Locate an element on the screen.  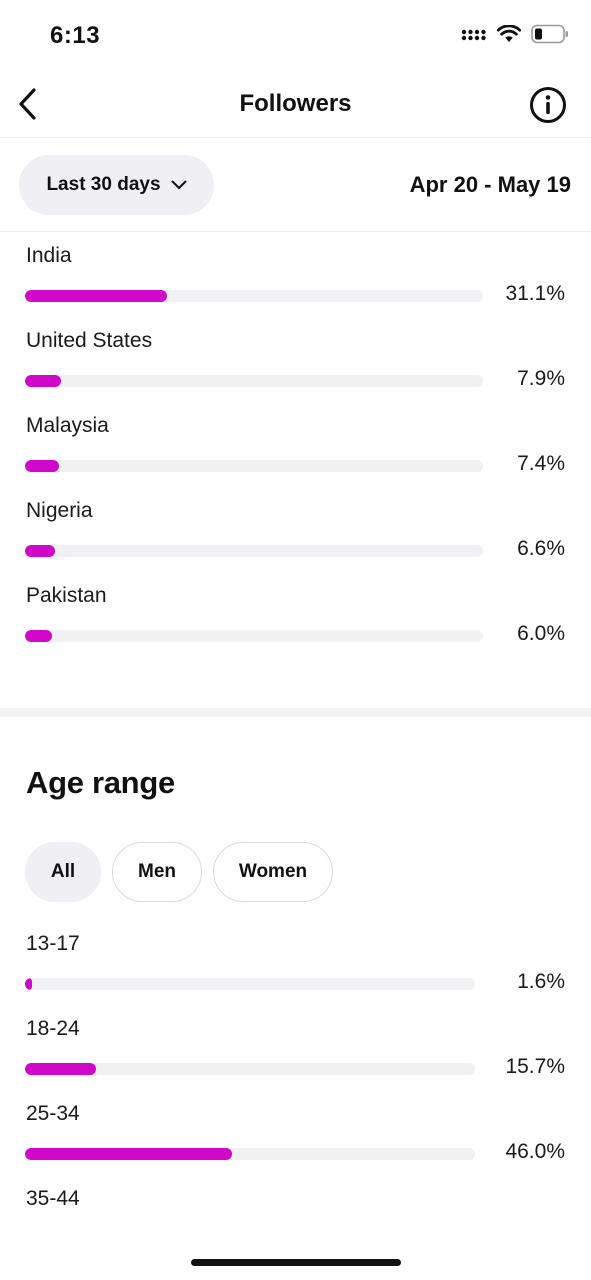
info-icon is located at coordinates (548, 105).